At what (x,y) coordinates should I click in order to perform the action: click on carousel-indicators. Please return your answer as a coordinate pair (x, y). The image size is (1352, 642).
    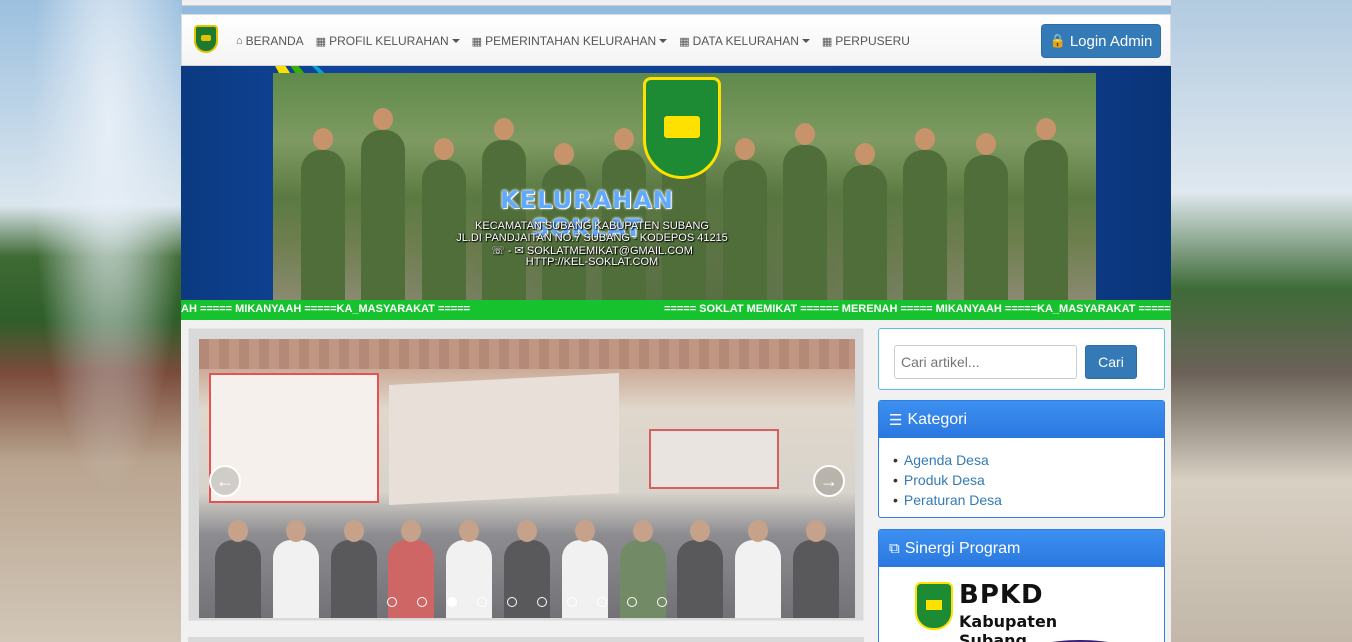
    Looking at the image, I should click on (537, 602).